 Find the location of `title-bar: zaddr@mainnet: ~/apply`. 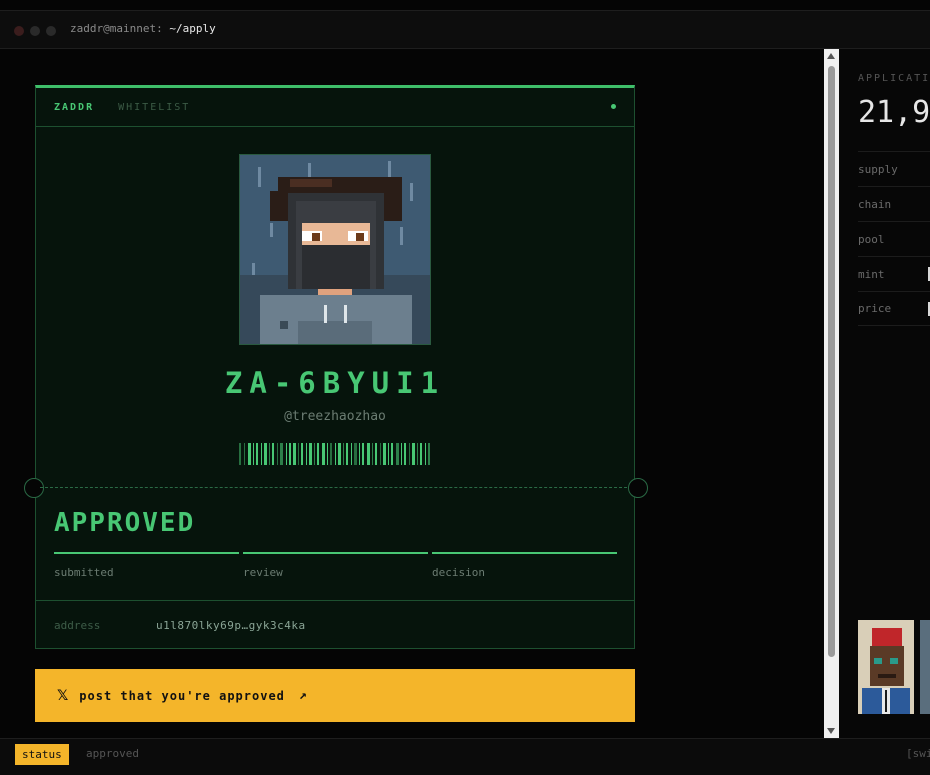

title-bar: zaddr@mainnet: ~/apply is located at coordinates (465, 29).